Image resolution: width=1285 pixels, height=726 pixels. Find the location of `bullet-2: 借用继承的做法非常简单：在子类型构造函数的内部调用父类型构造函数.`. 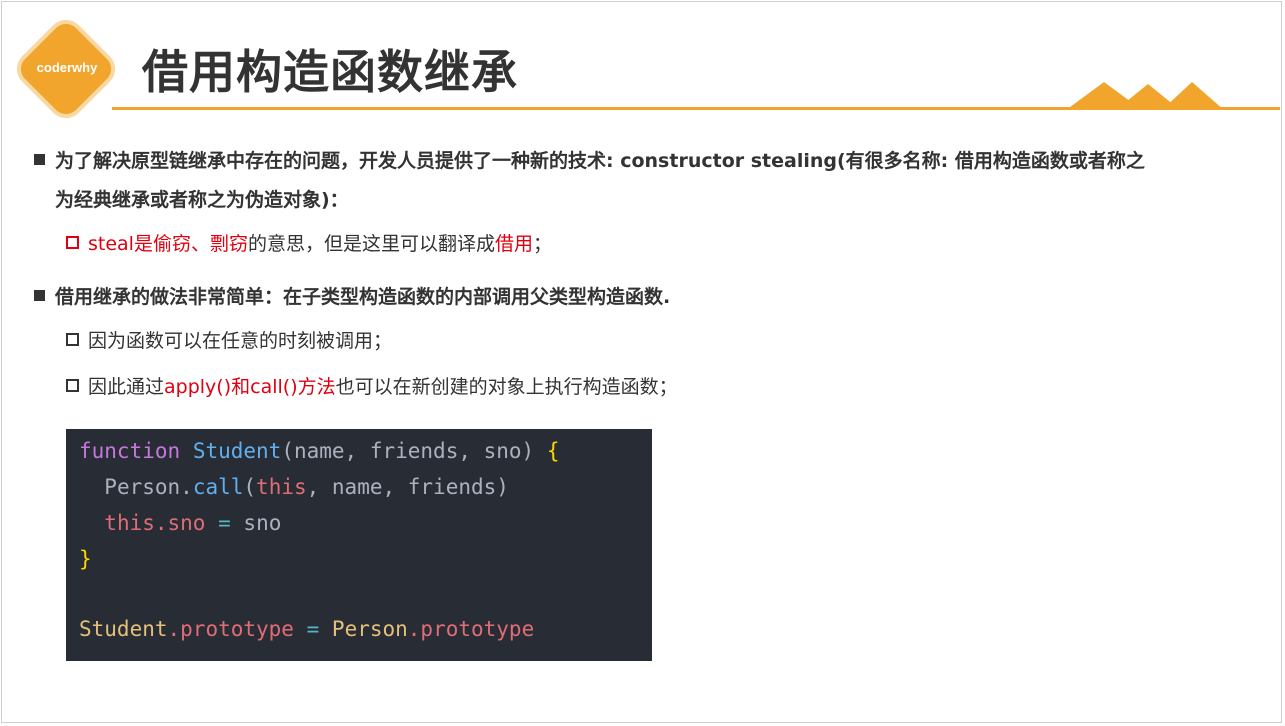

bullet-2: 借用继承的做法非常简单：在子类型构造函数的内部调用父类型构造函数. is located at coordinates (352, 297).